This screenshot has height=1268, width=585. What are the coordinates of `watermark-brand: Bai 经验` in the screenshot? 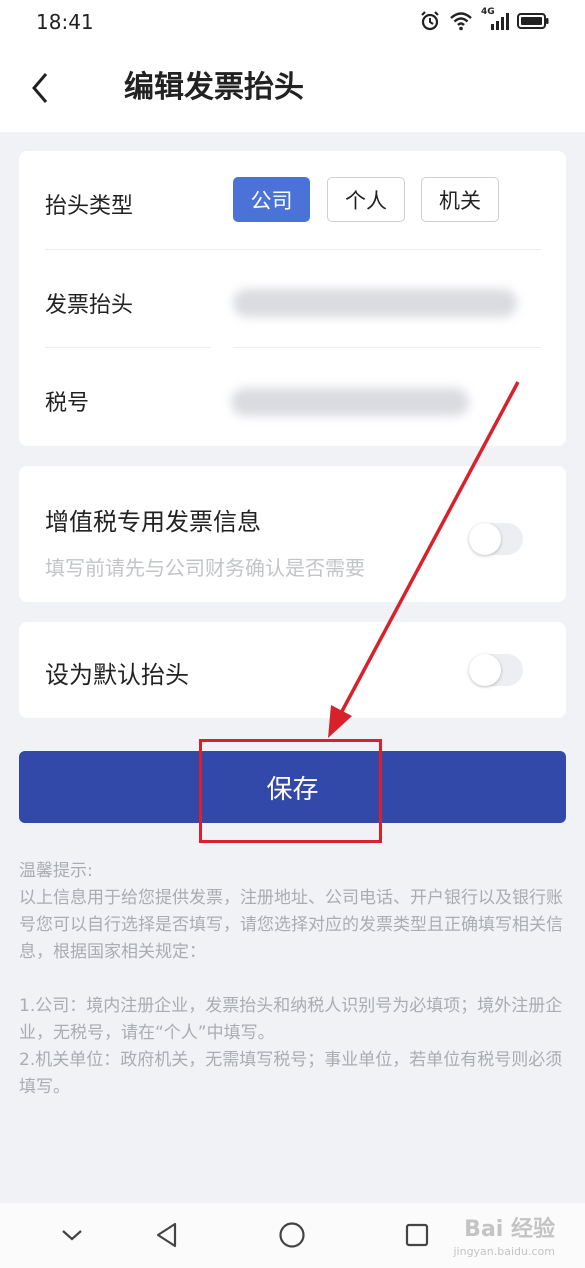 It's located at (509, 1229).